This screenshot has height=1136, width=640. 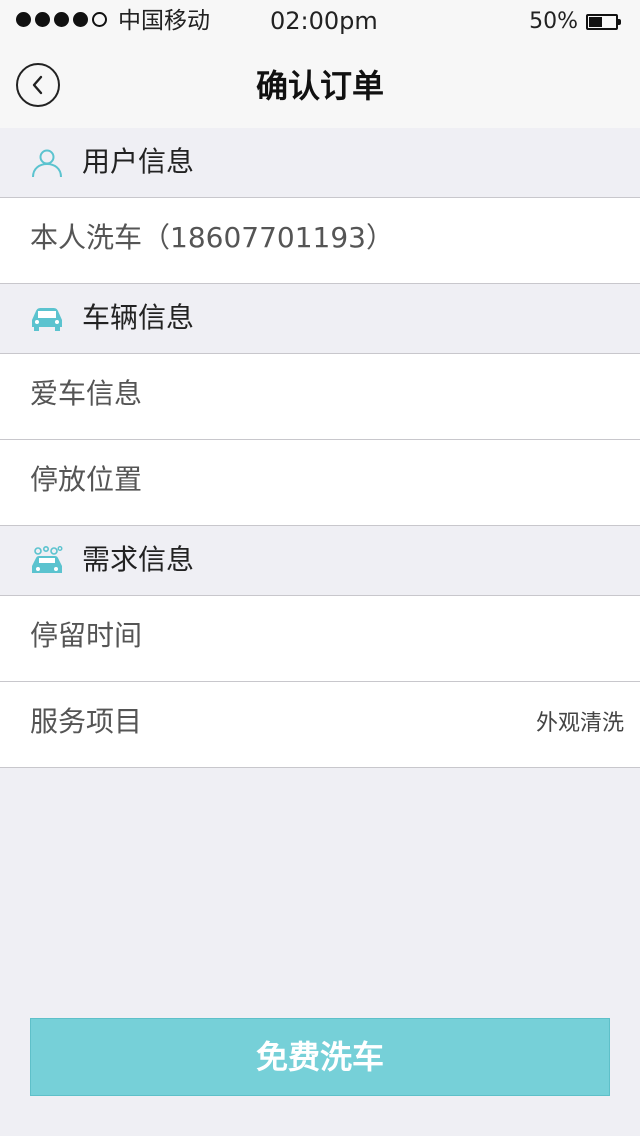 What do you see at coordinates (320, 1057) in the screenshot?
I see `free-wash-button: 免费洗车` at bounding box center [320, 1057].